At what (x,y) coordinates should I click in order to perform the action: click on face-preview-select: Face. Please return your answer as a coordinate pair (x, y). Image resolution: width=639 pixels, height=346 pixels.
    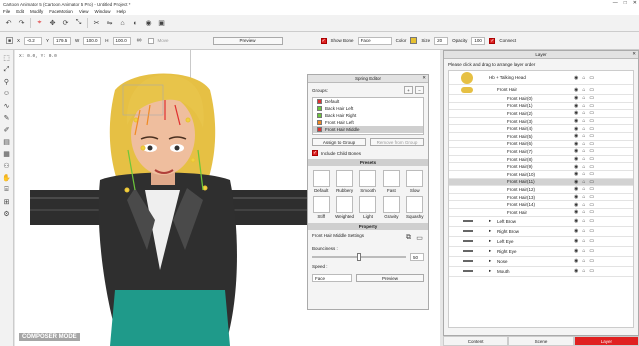
    Looking at the image, I should click on (332, 278).